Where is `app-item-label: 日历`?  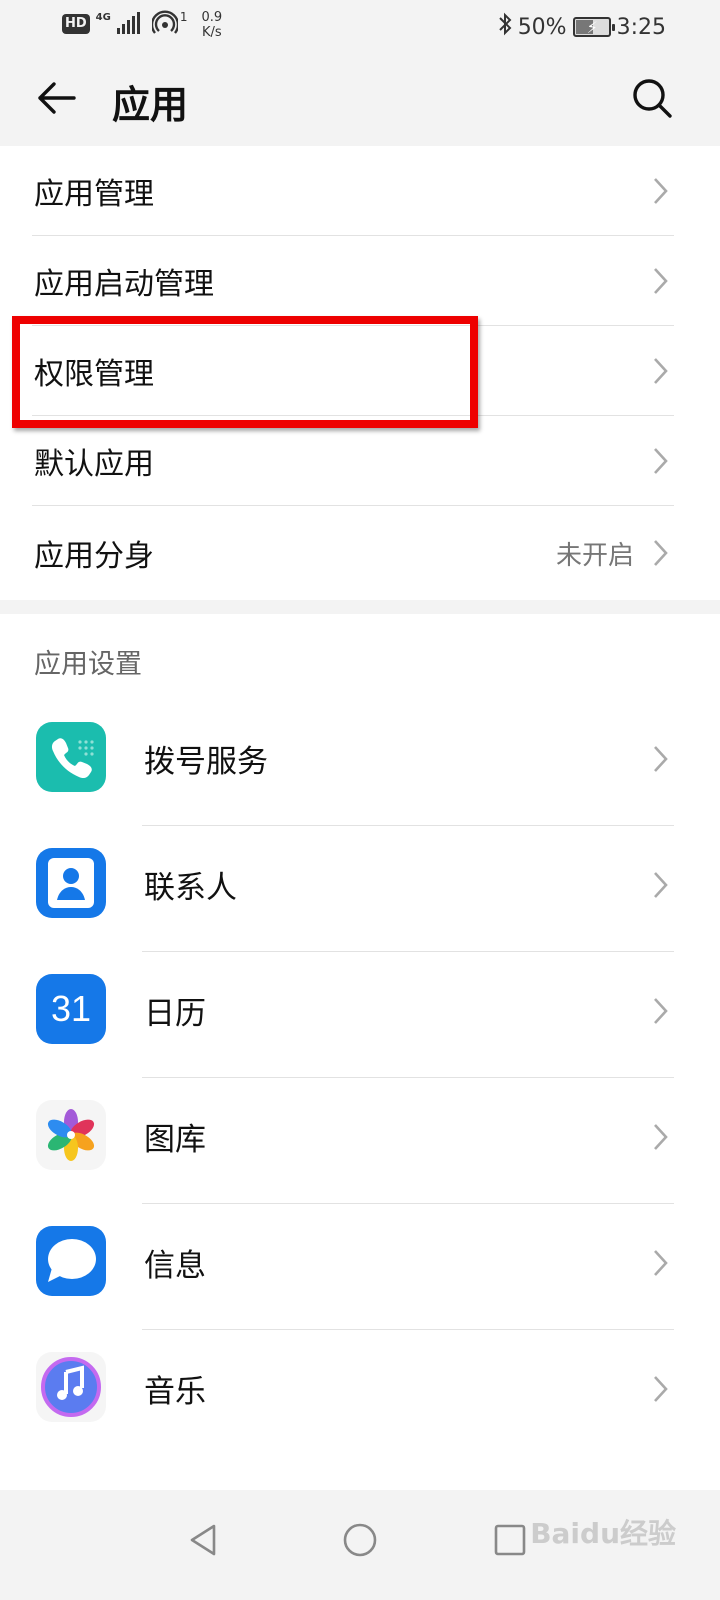
app-item-label: 日历 is located at coordinates (175, 1014).